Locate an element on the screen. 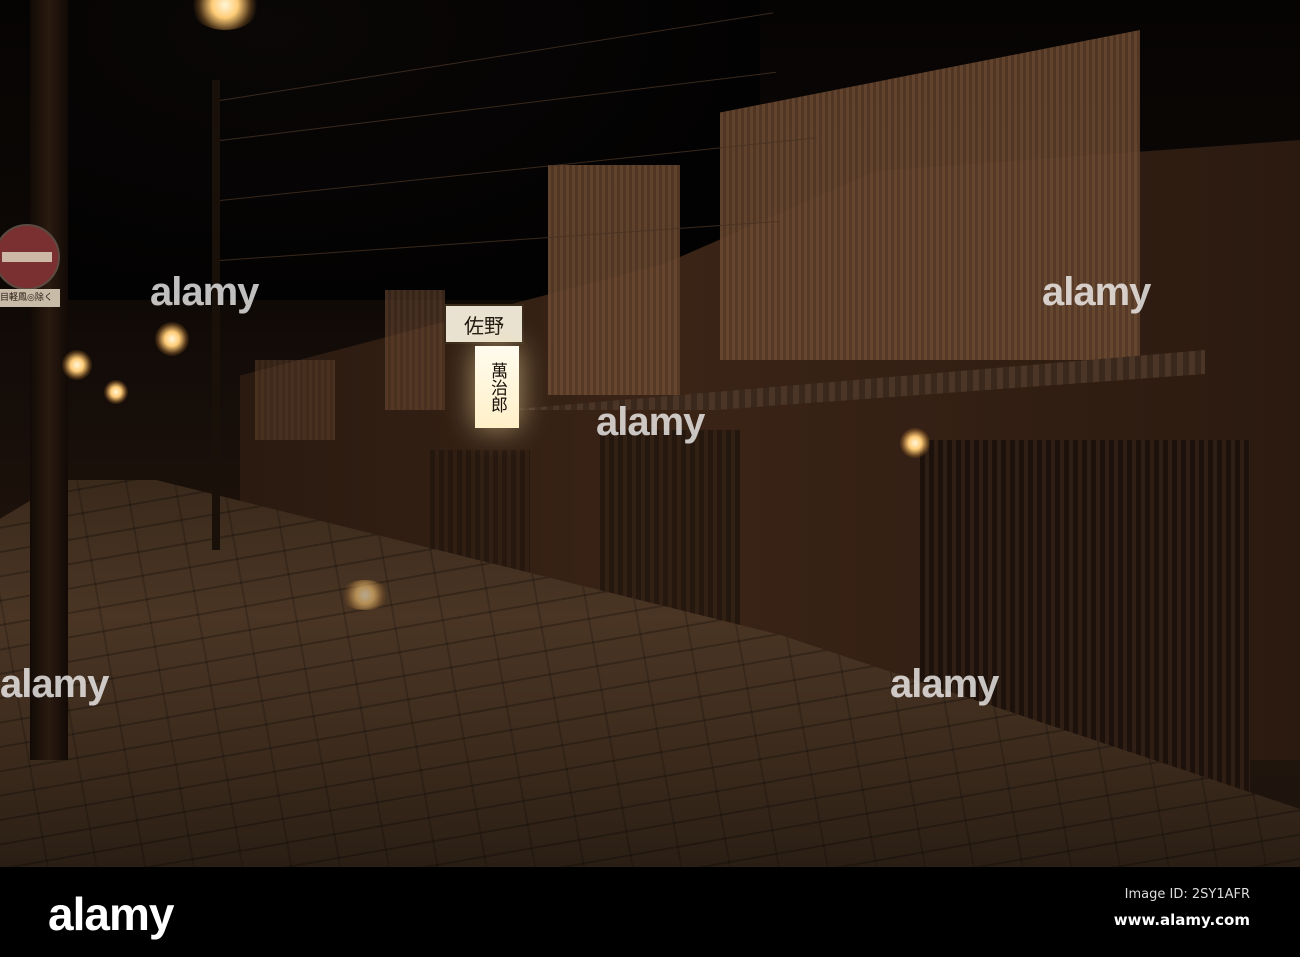  street-plate: 目軽鳳◎除く is located at coordinates (30, 298).